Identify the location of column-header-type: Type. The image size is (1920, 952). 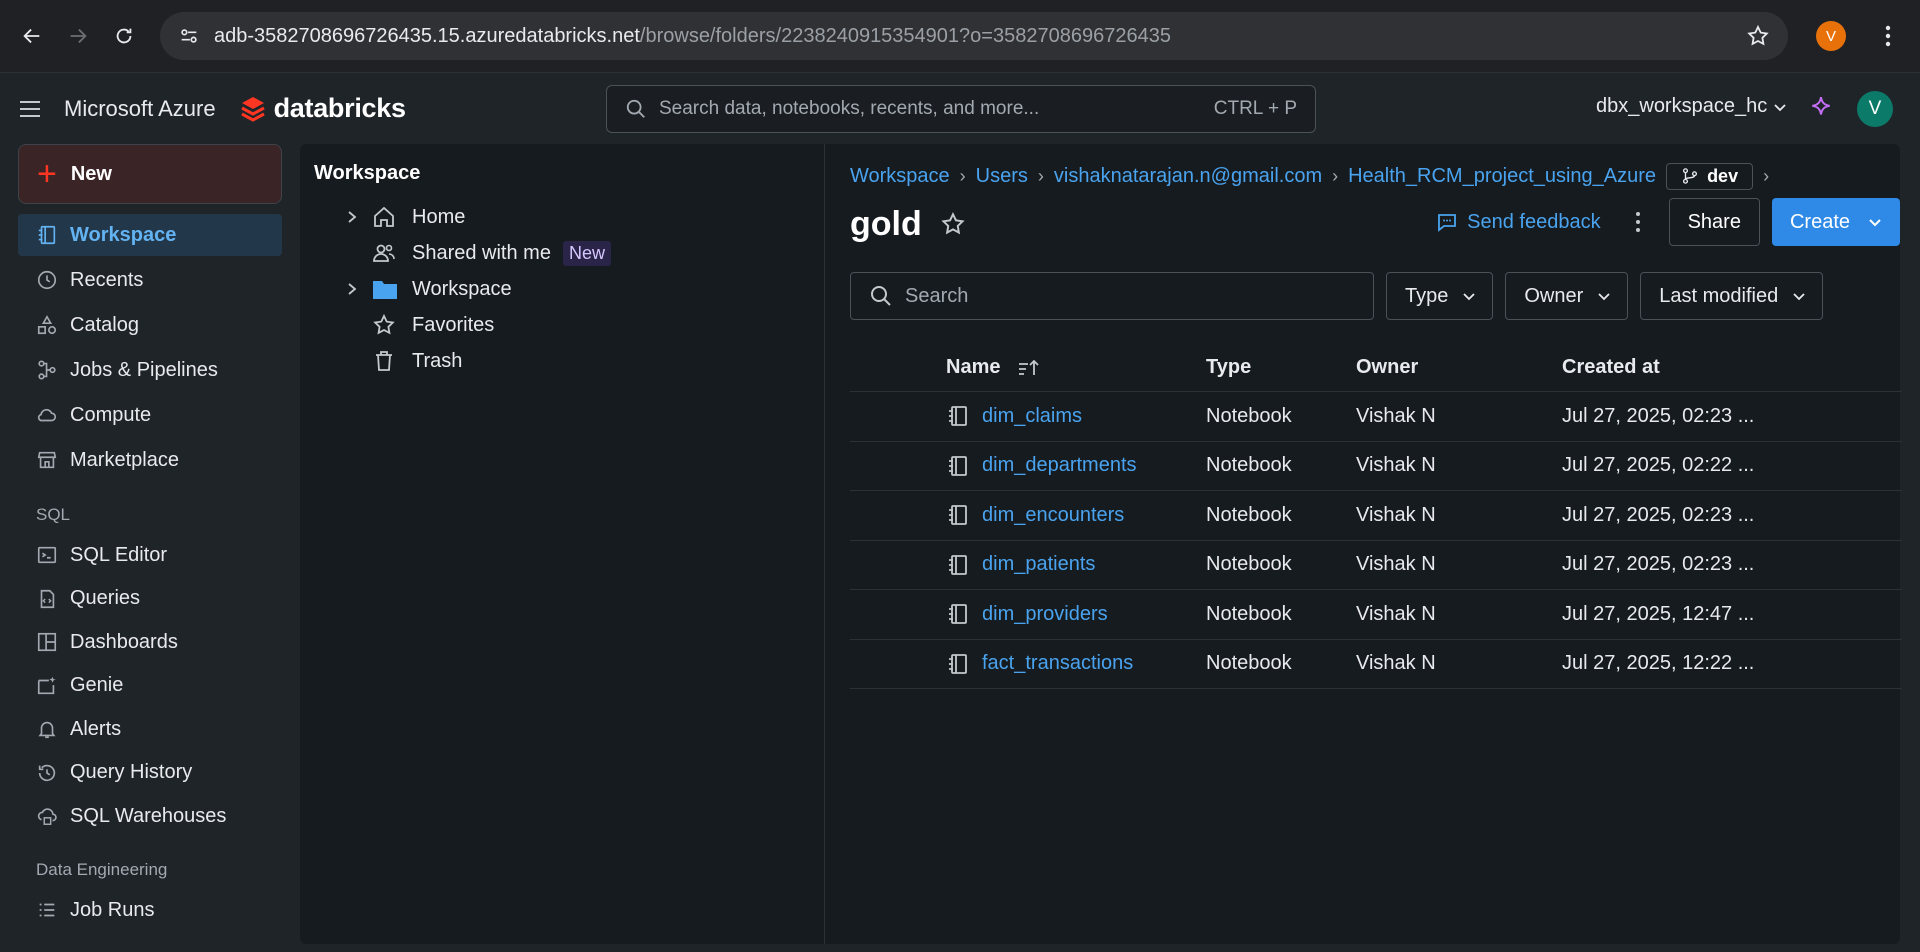
(1281, 367).